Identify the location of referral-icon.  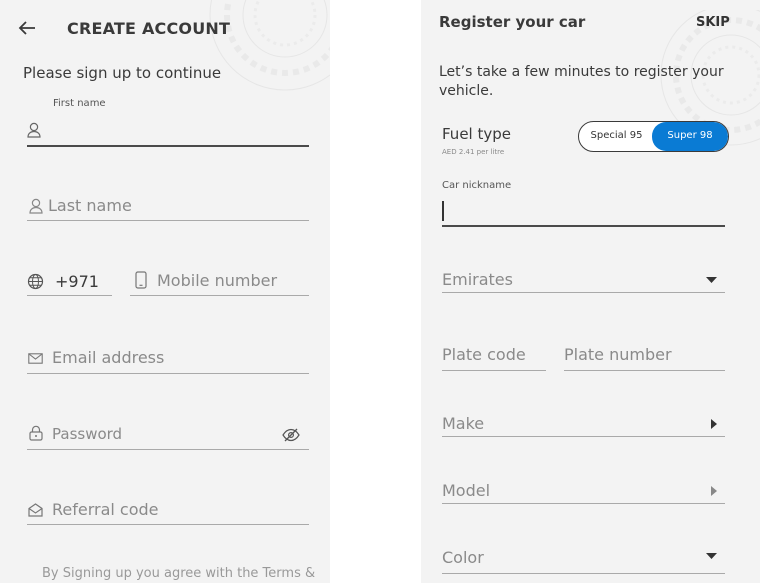
(35, 510).